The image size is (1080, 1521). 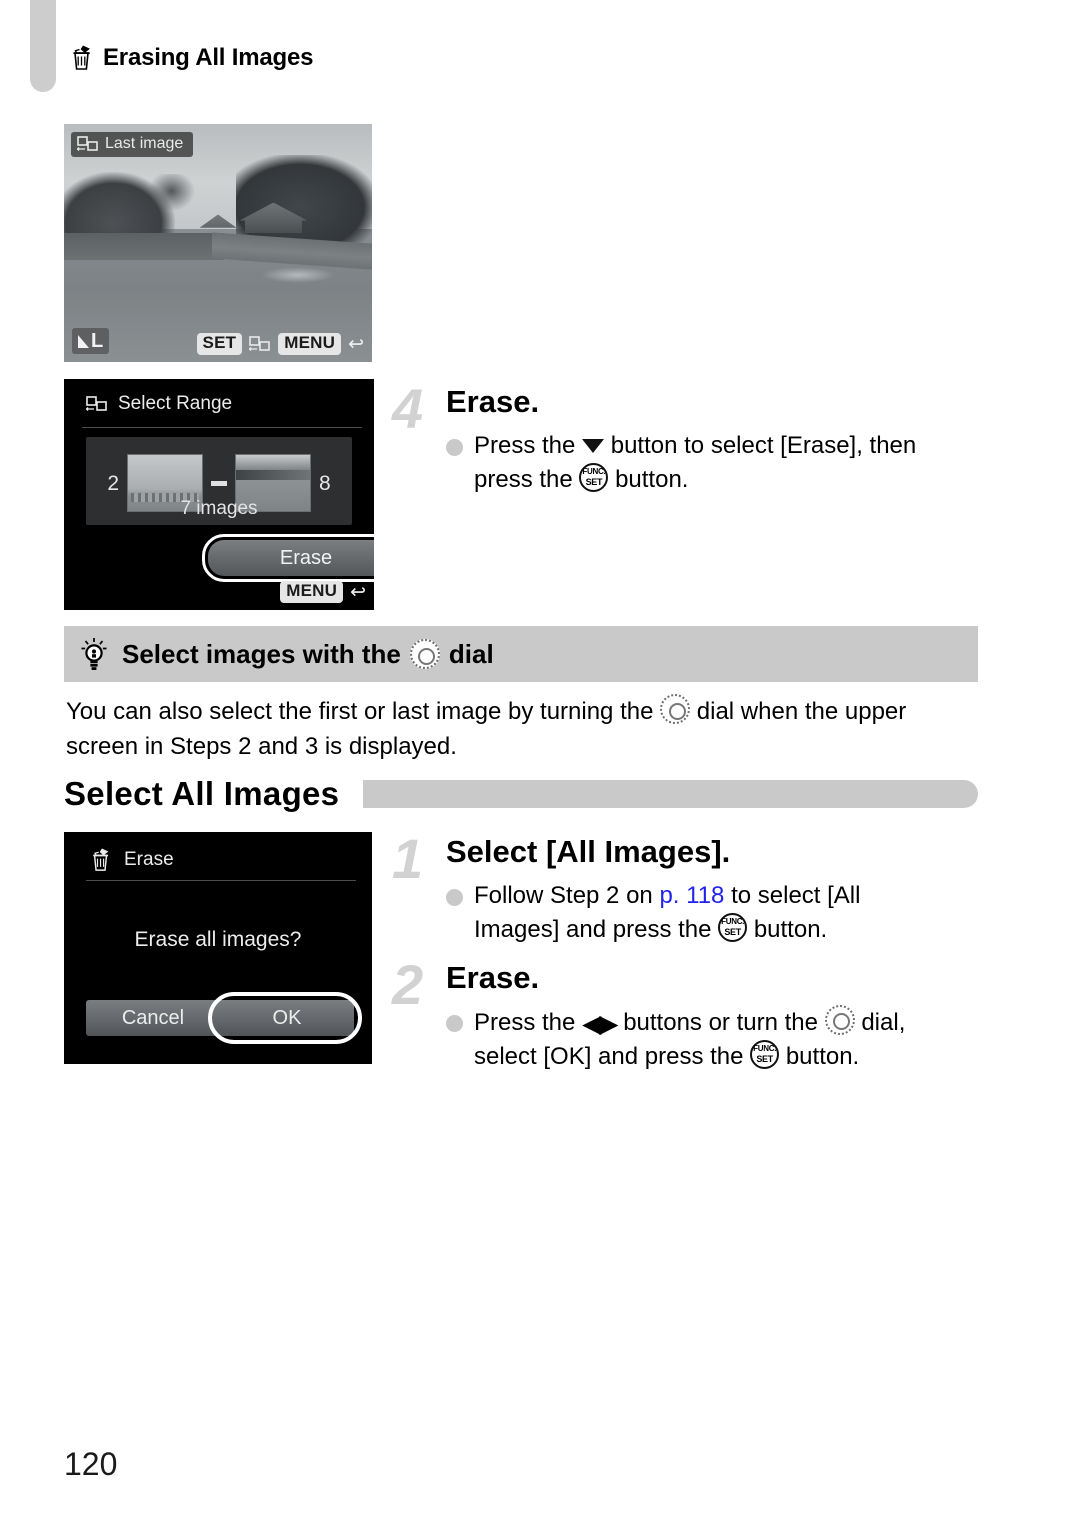 I want to click on screen1-bottom-bar: SET MENU ↩, so click(x=280, y=344).